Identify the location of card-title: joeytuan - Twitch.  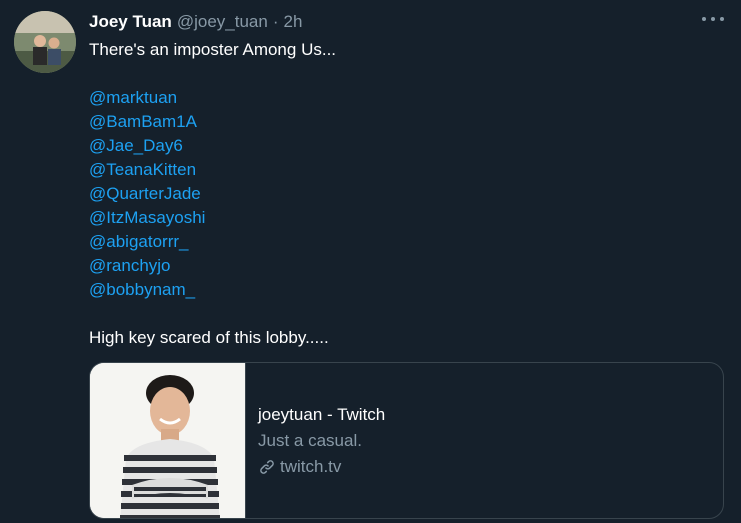
(322, 414).